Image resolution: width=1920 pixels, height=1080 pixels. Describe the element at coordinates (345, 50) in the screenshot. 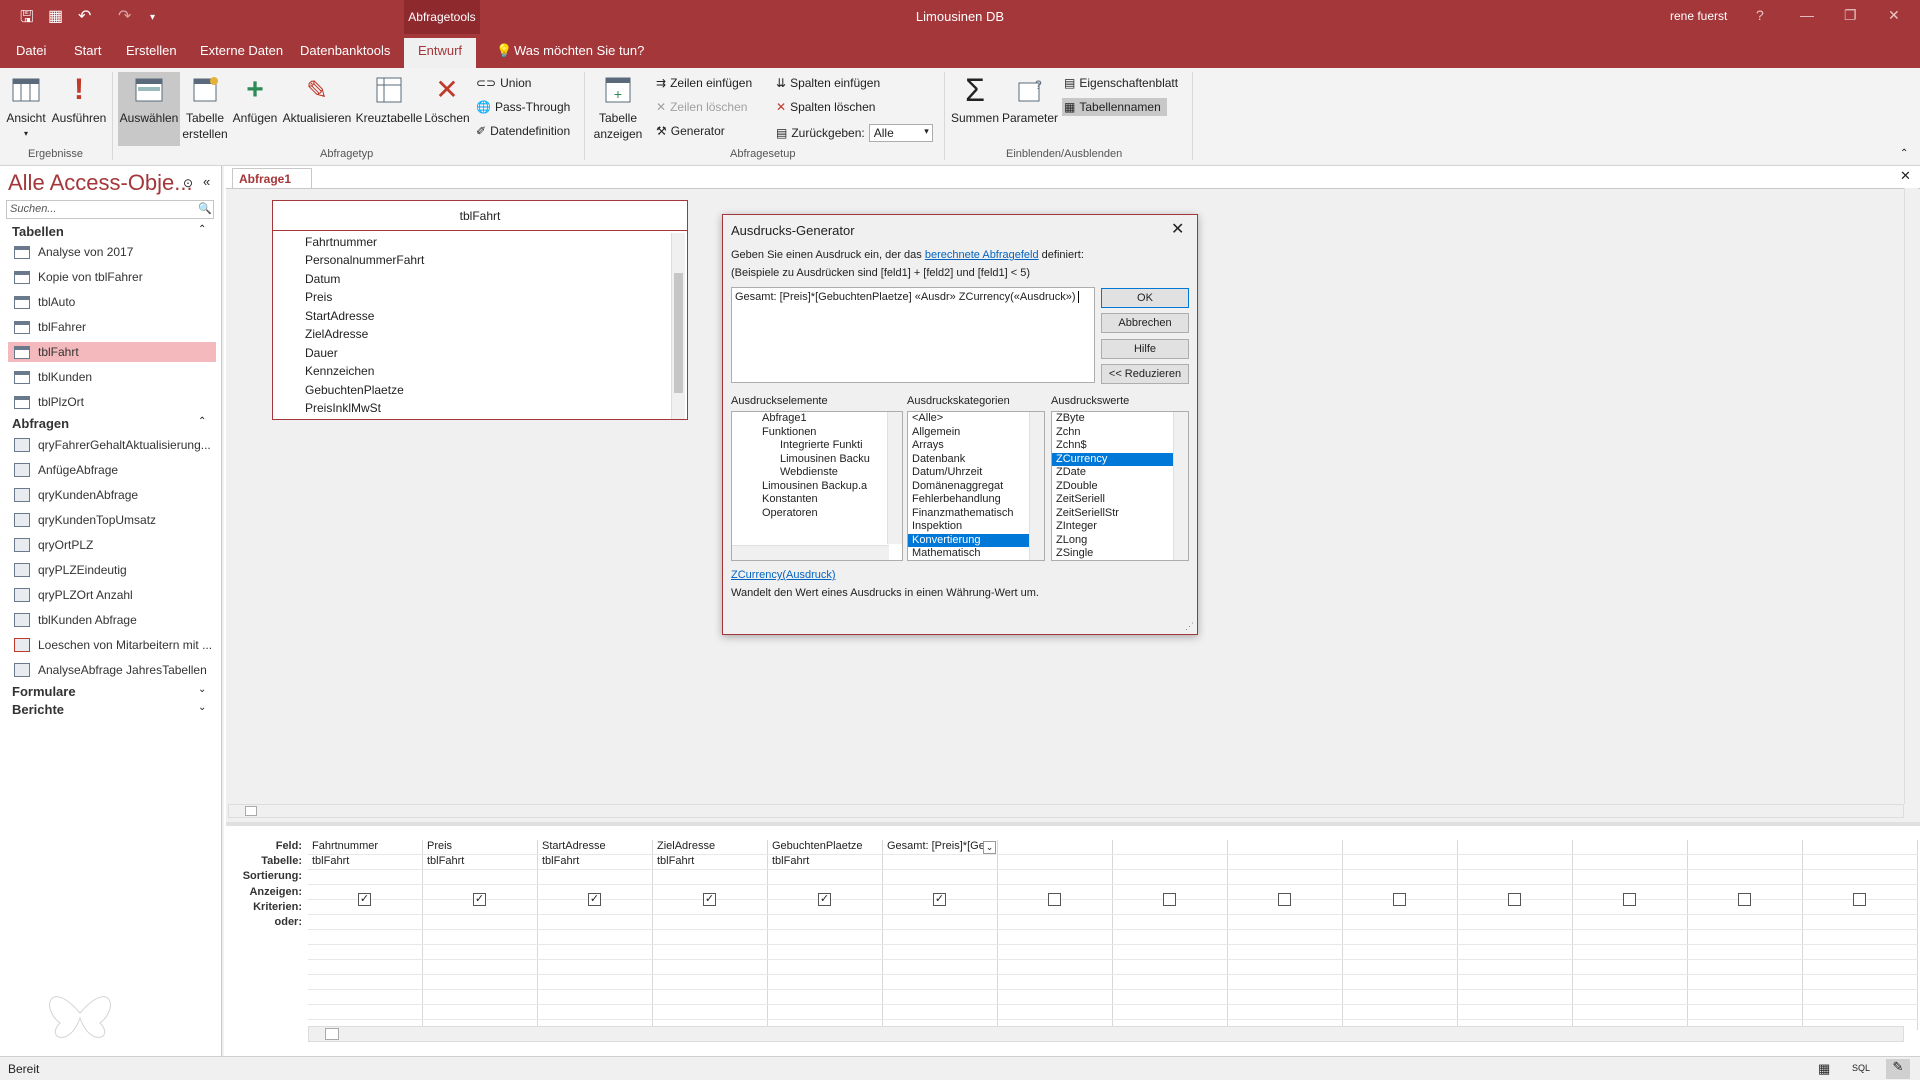

I see `tab-datenbanktools: Datenbanktools` at that location.